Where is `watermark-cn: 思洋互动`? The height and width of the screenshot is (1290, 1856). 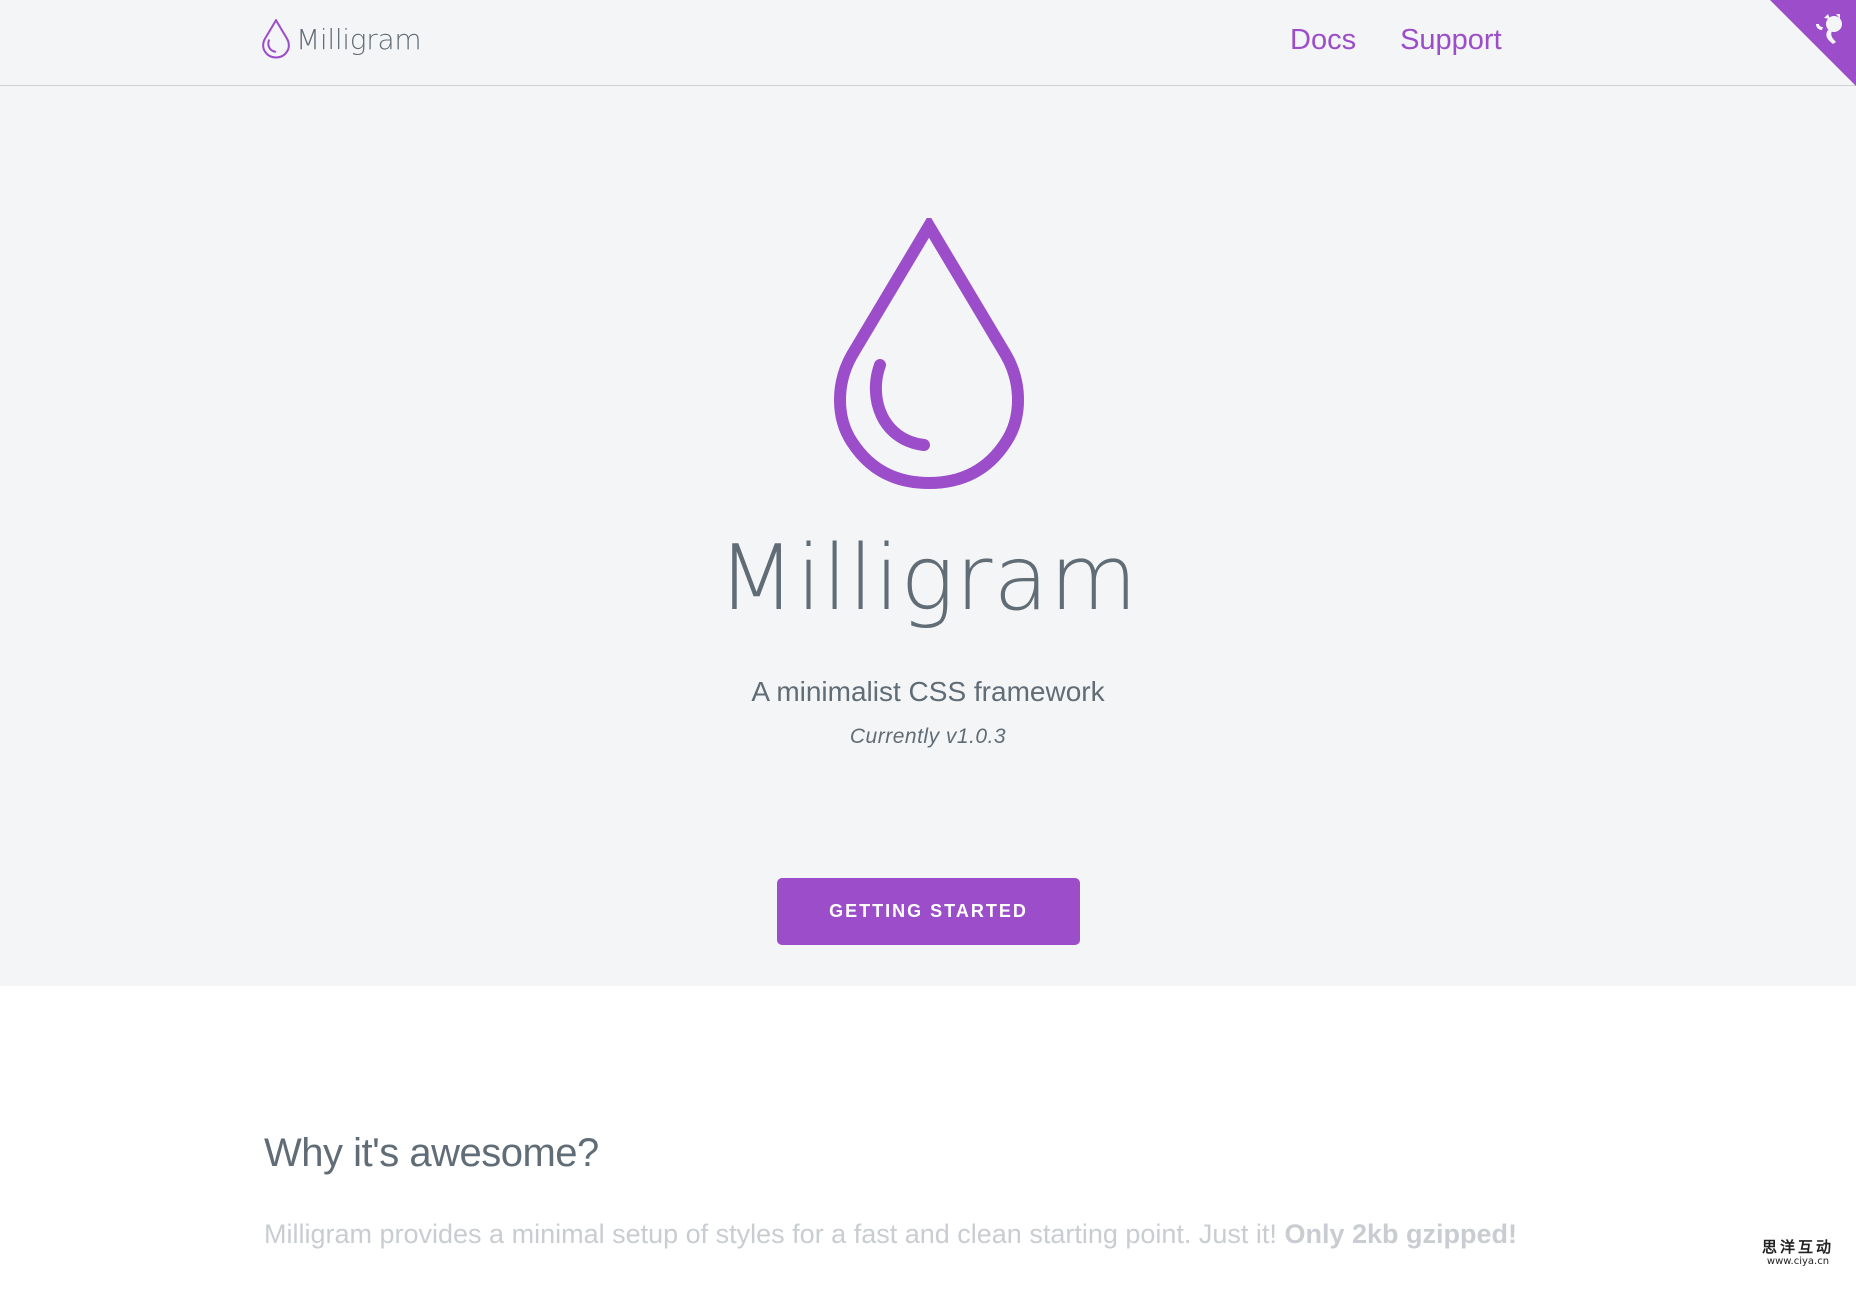 watermark-cn: 思洋互动 is located at coordinates (1797, 1247).